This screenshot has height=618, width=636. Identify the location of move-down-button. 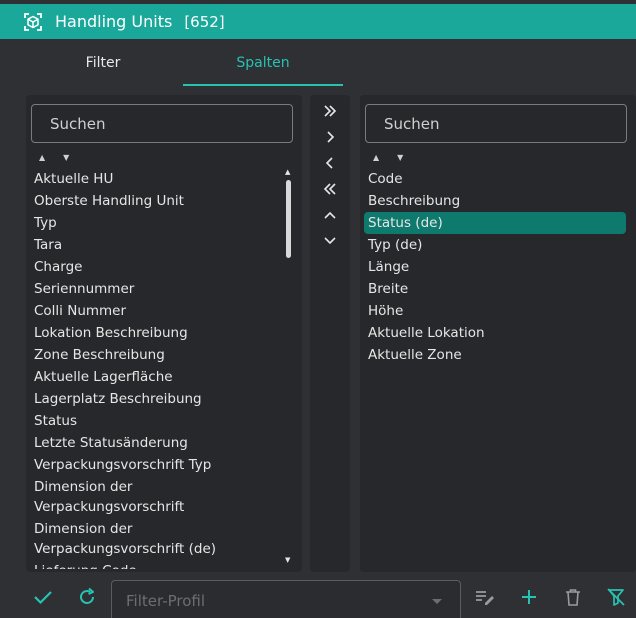
(330, 241).